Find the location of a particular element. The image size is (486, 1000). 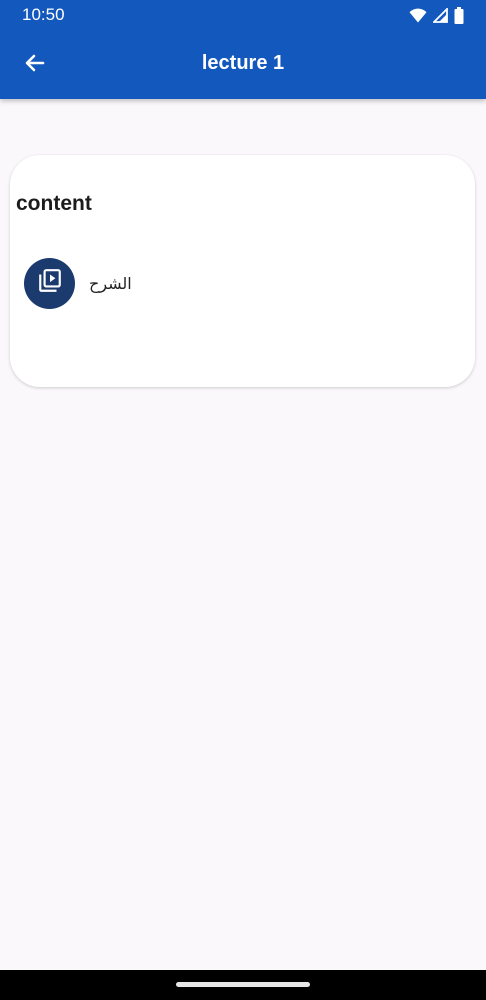

item-avatar is located at coordinates (49, 283).